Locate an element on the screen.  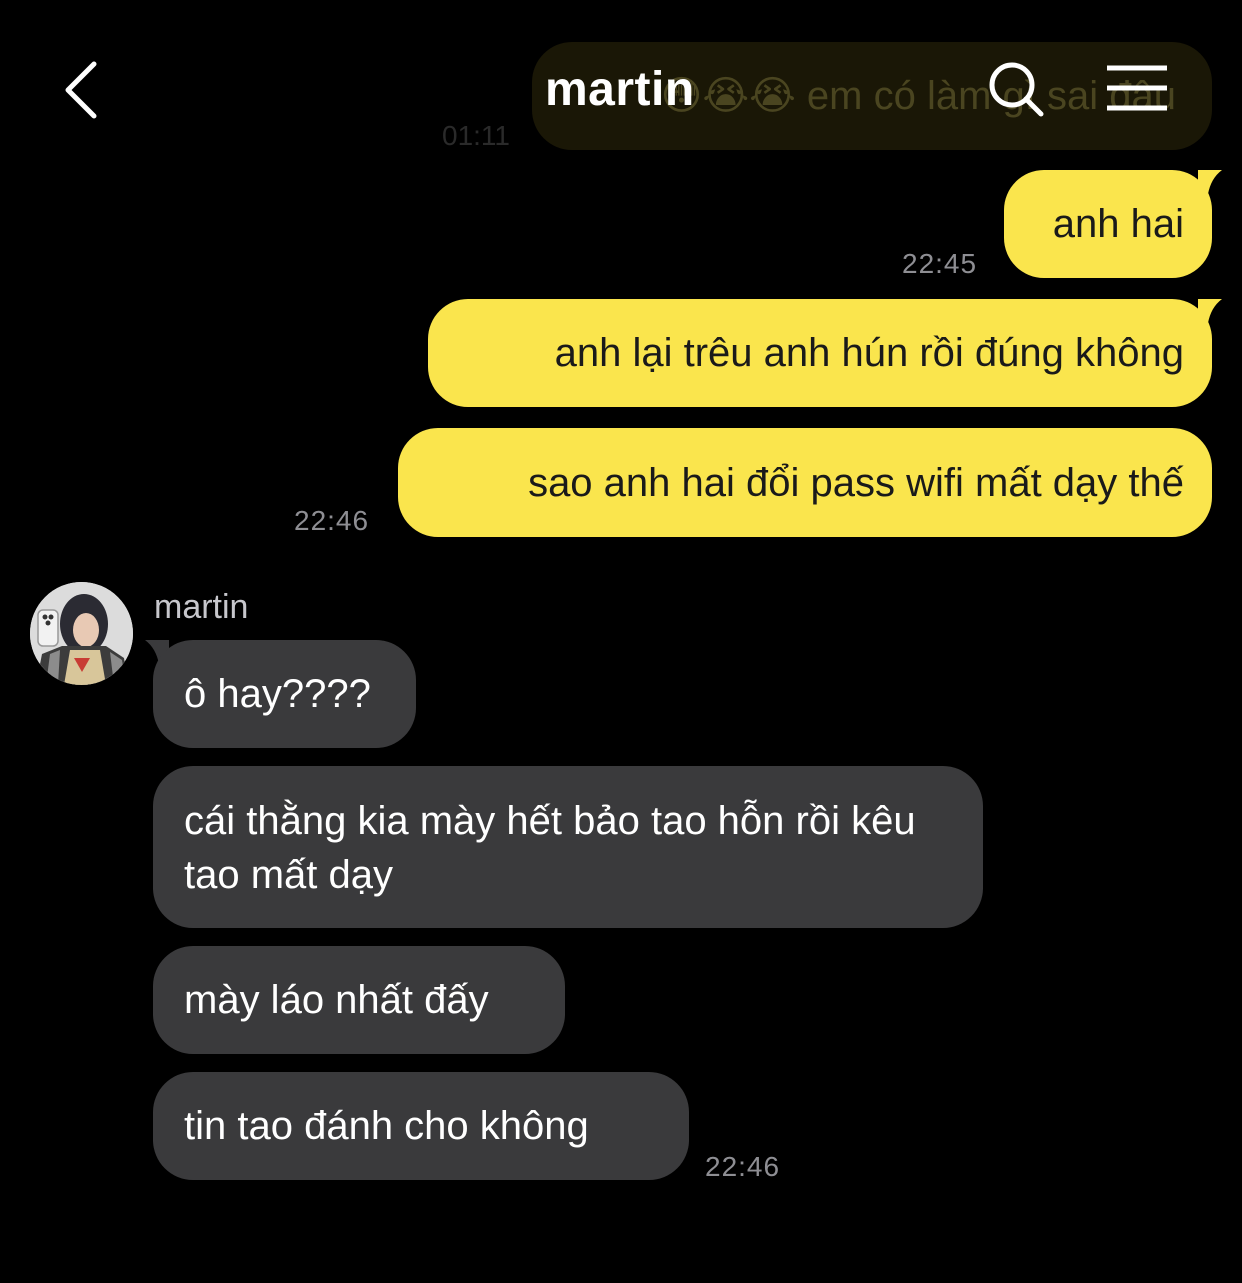
previous-message-time: 01:11 is located at coordinates (476, 135).